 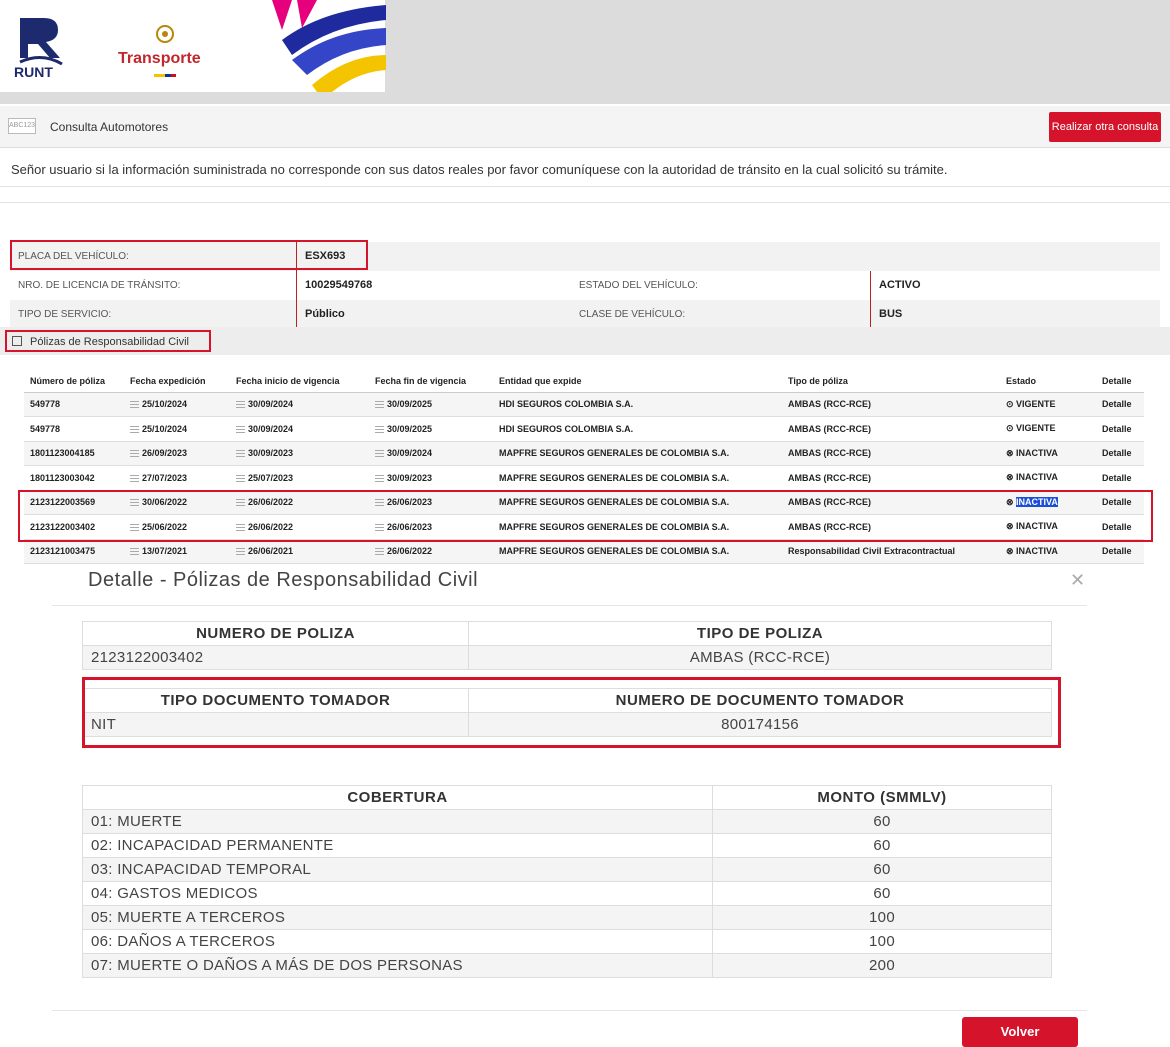 What do you see at coordinates (397, 917) in the screenshot?
I see `cobertura-name: 05: MUERTE A TERCEROS` at bounding box center [397, 917].